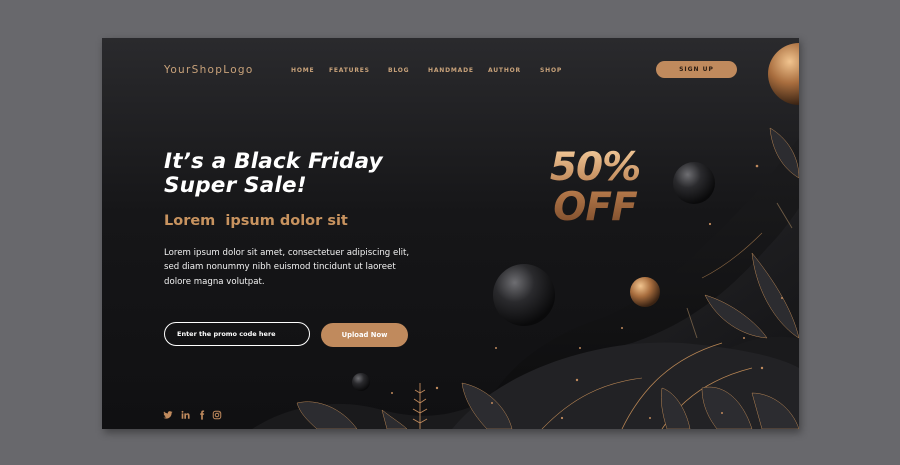 This screenshot has height=465, width=900. I want to click on twitter-icon, so click(168, 415).